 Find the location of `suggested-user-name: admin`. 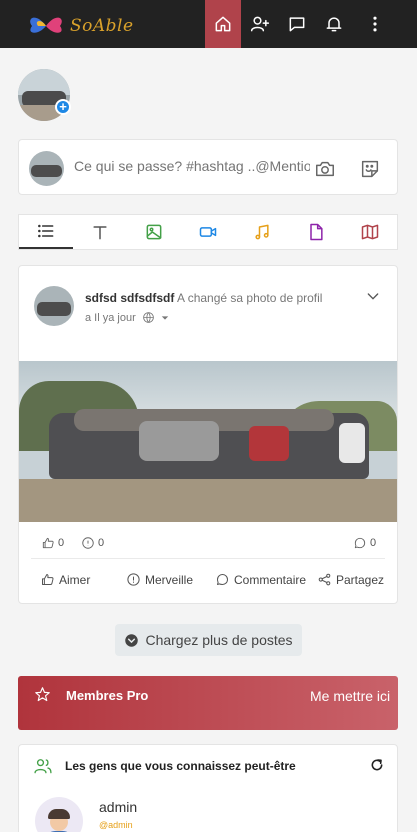

suggested-user-name: admin is located at coordinates (118, 807).